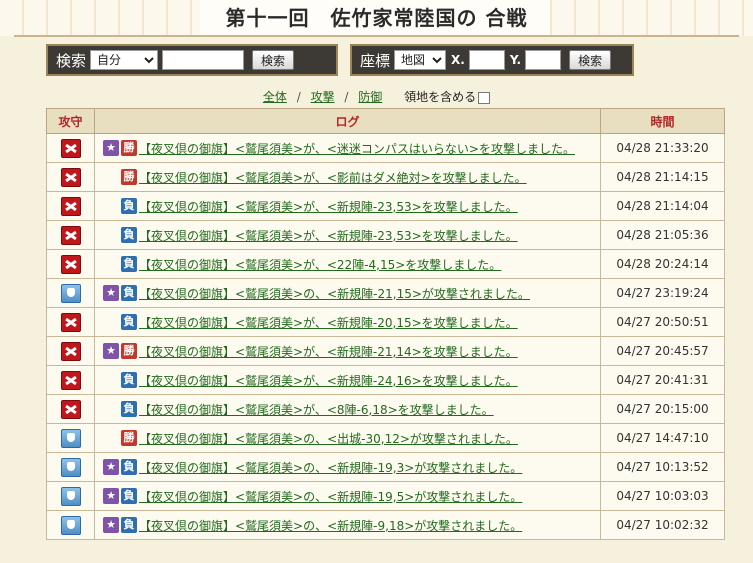 This screenshot has width=753, height=563. Describe the element at coordinates (203, 60) in the screenshot. I see `search-input` at that location.